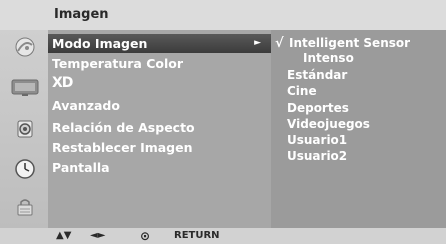 The width and height of the screenshot is (446, 244). Describe the element at coordinates (349, 43) in the screenshot. I see `option-intelligent-sensor: Intelligent Sensor` at that location.